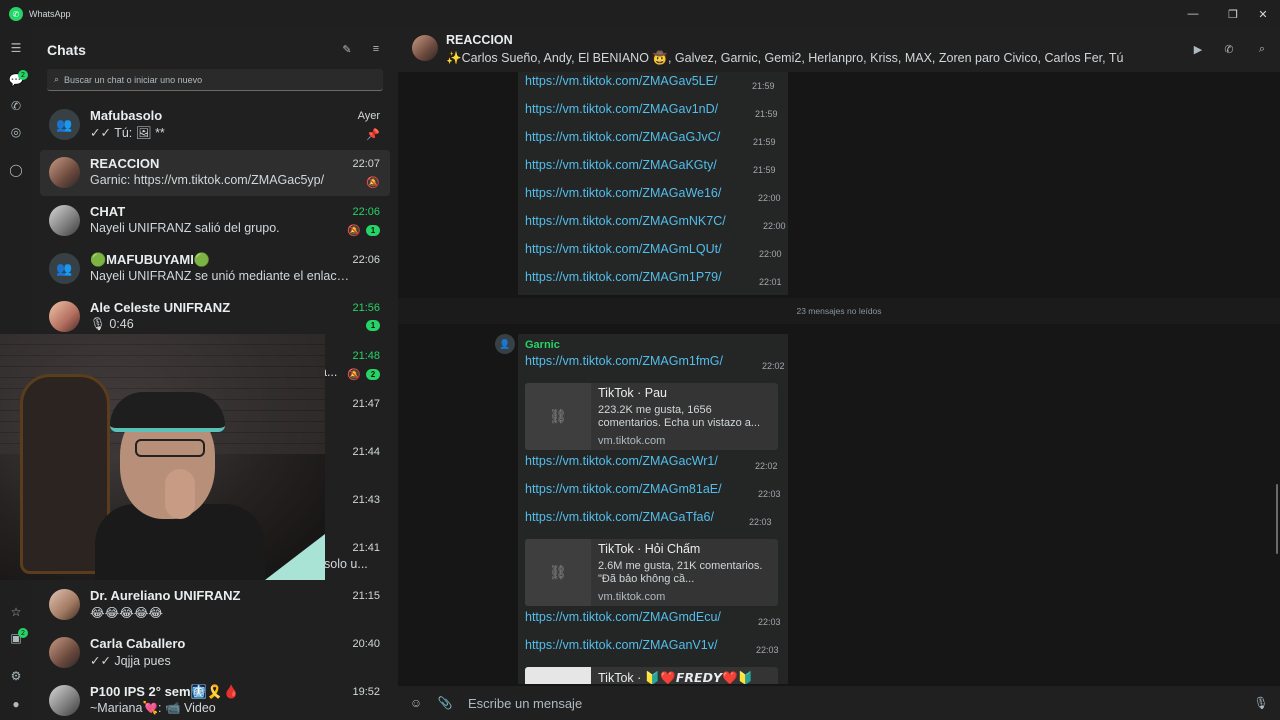  What do you see at coordinates (127, 613) in the screenshot?
I see `chat-last-message: 😂😂😂😂😂` at bounding box center [127, 613].